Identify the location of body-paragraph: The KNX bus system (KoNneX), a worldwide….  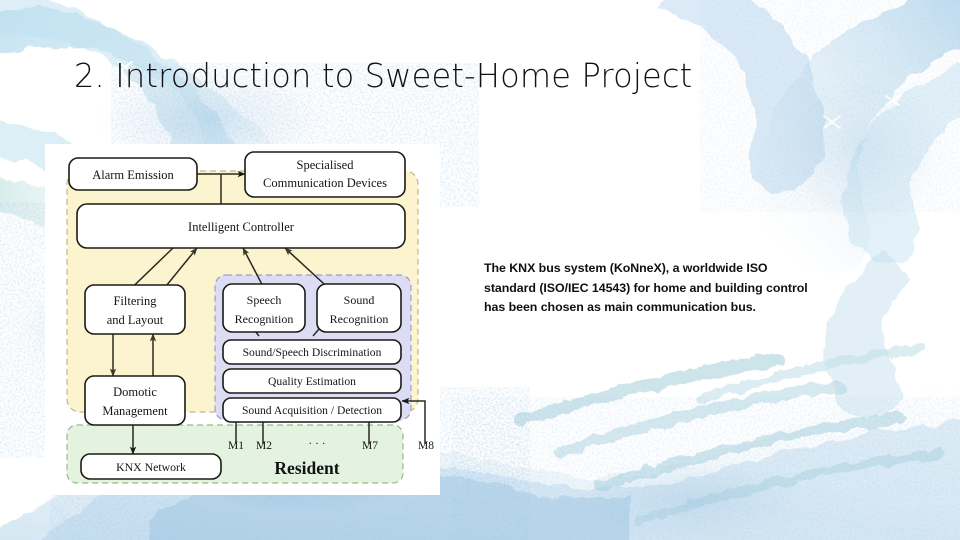
(646, 288).